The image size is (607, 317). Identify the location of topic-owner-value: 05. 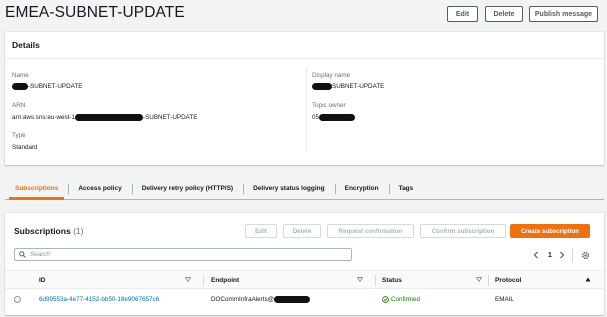
(334, 118).